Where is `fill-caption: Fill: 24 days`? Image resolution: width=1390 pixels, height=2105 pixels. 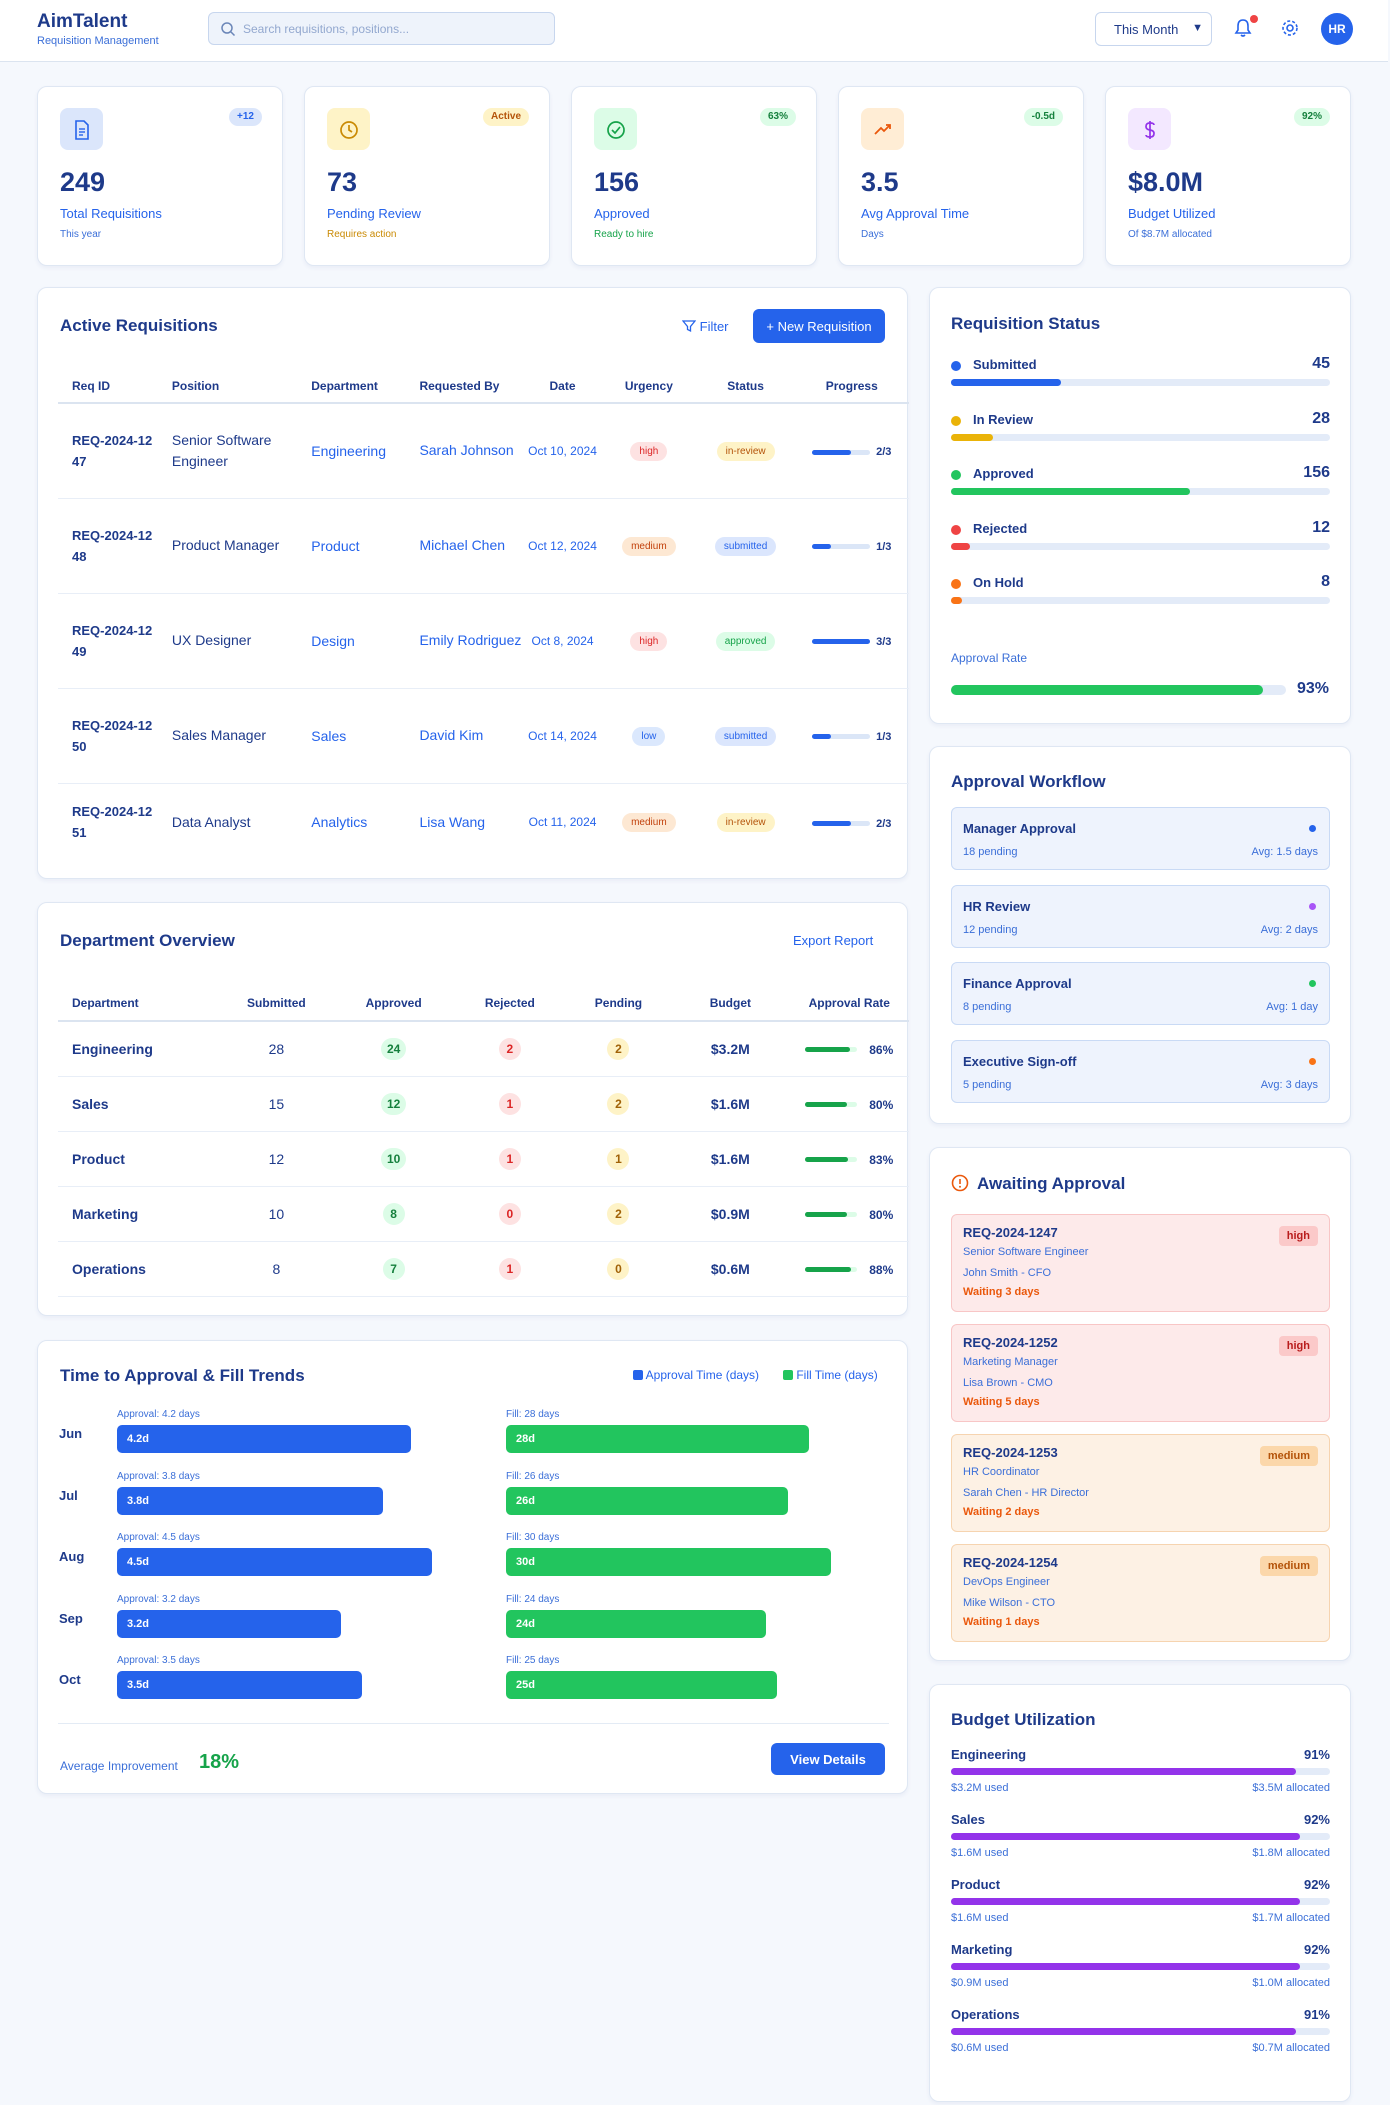
fill-caption: Fill: 24 days is located at coordinates (533, 1599).